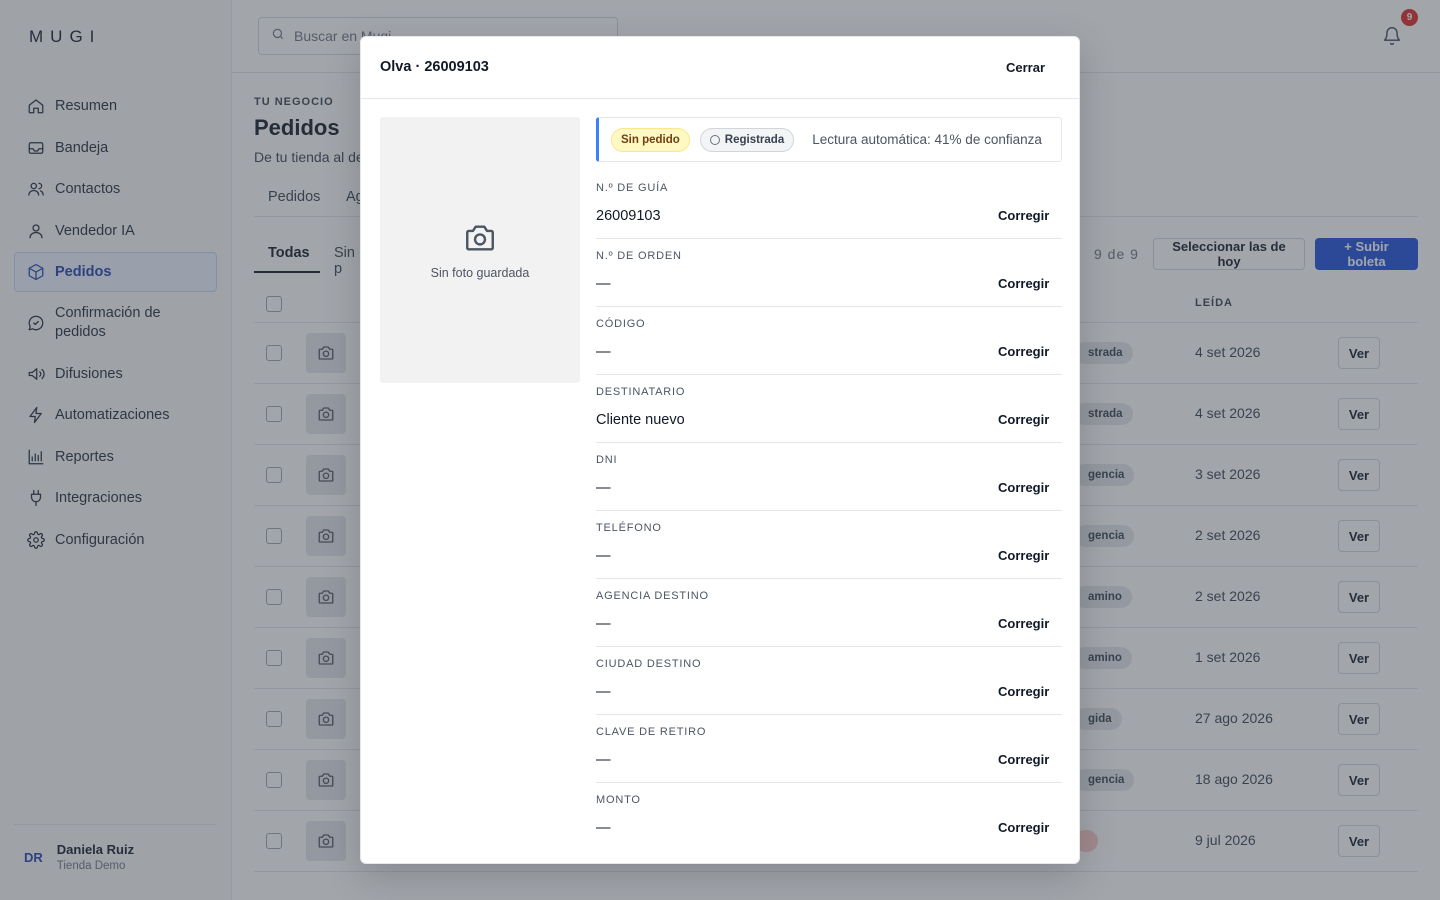 Image resolution: width=1440 pixels, height=900 pixels. What do you see at coordinates (1025, 67) in the screenshot?
I see `close-button: Cerrar` at bounding box center [1025, 67].